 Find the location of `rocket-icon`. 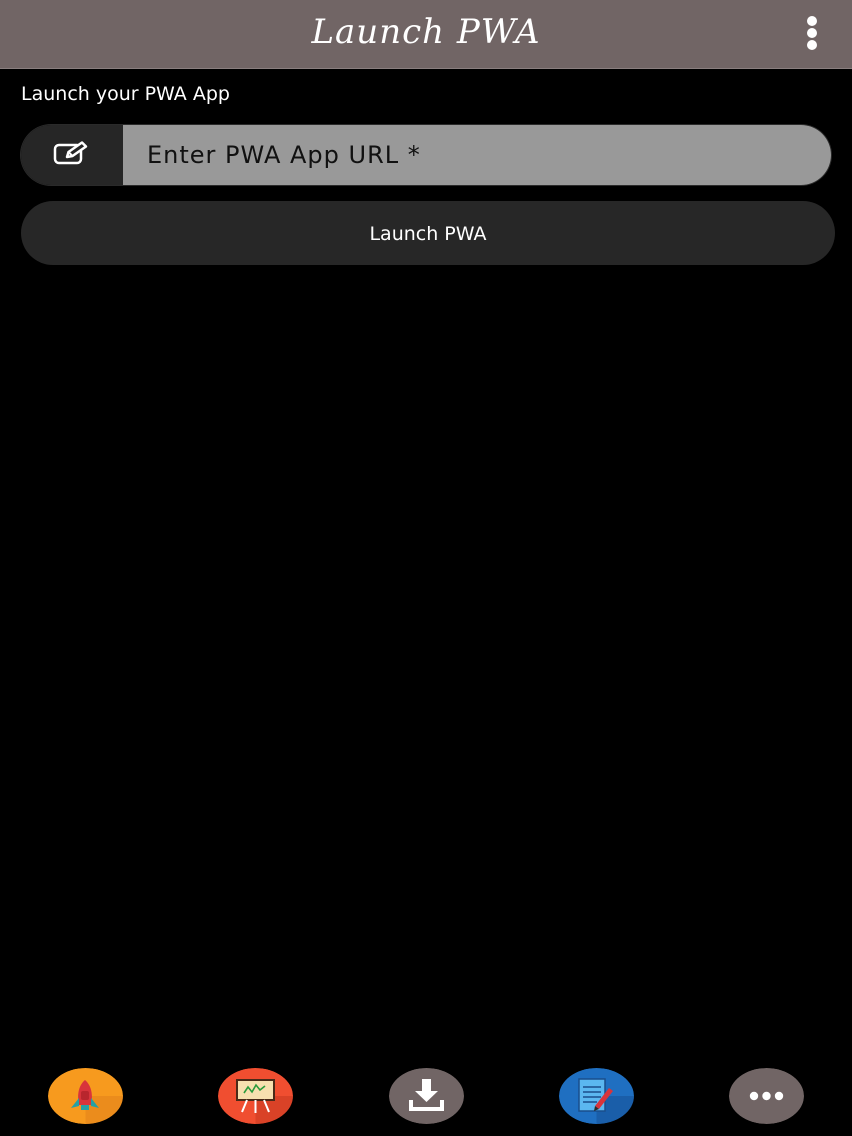

rocket-icon is located at coordinates (85, 1096).